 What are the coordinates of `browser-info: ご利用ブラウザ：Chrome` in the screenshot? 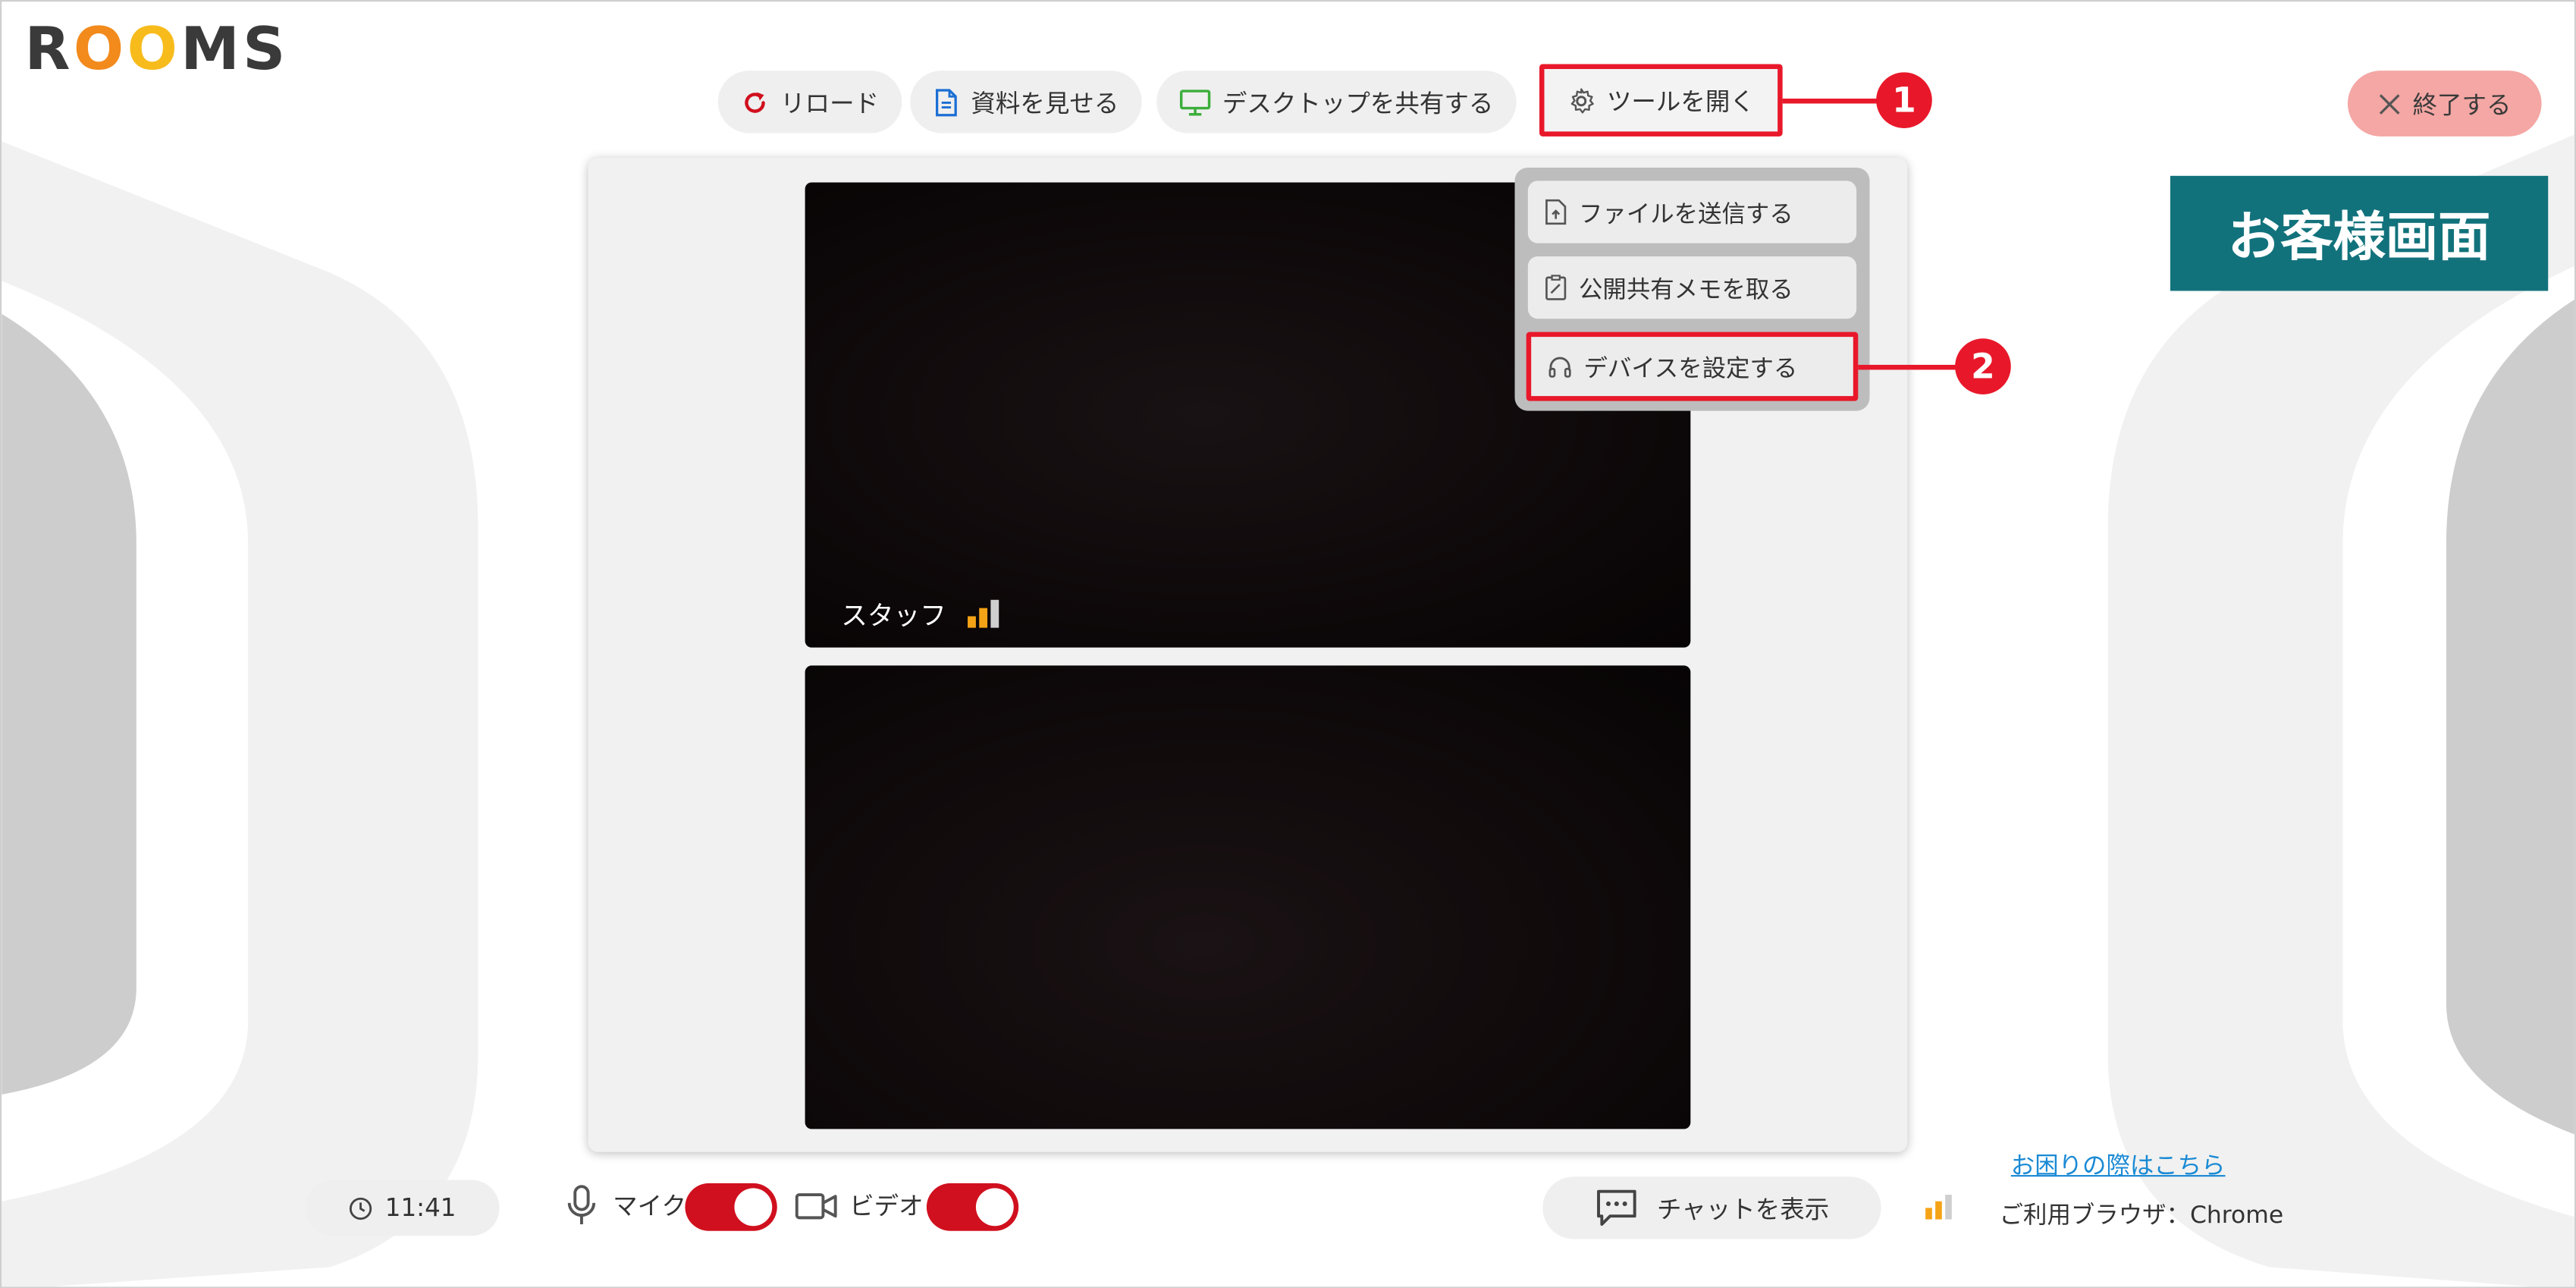 It's located at (2141, 1216).